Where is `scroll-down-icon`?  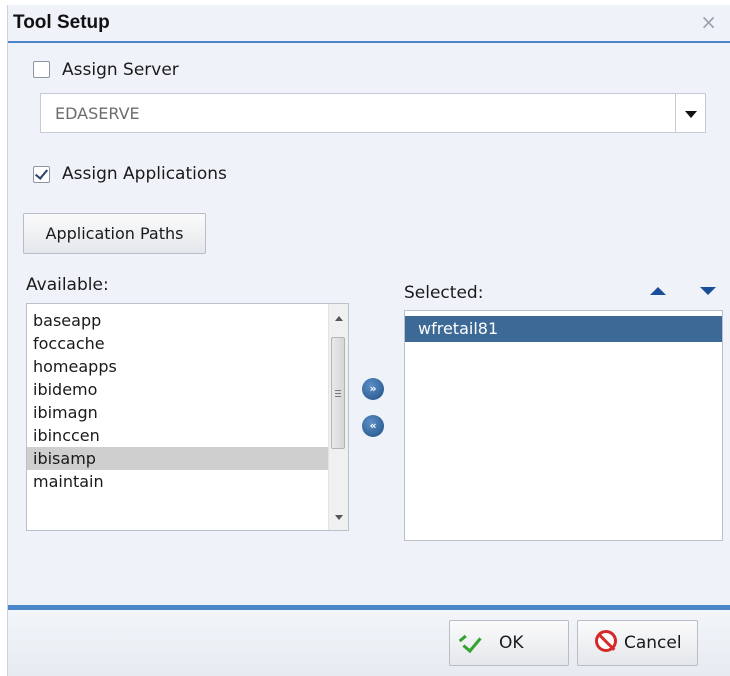
scroll-down-icon is located at coordinates (339, 517).